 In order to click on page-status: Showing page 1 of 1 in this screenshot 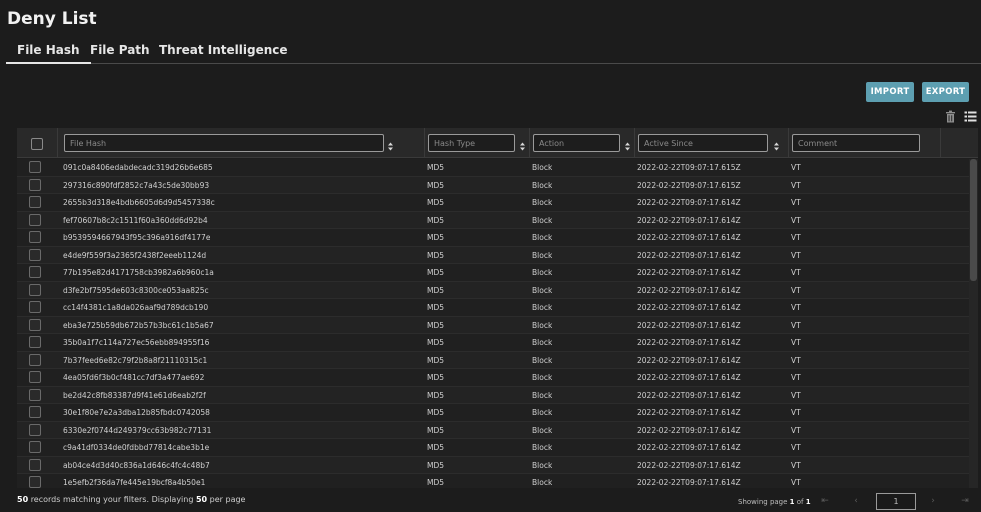, I will do `click(774, 502)`.